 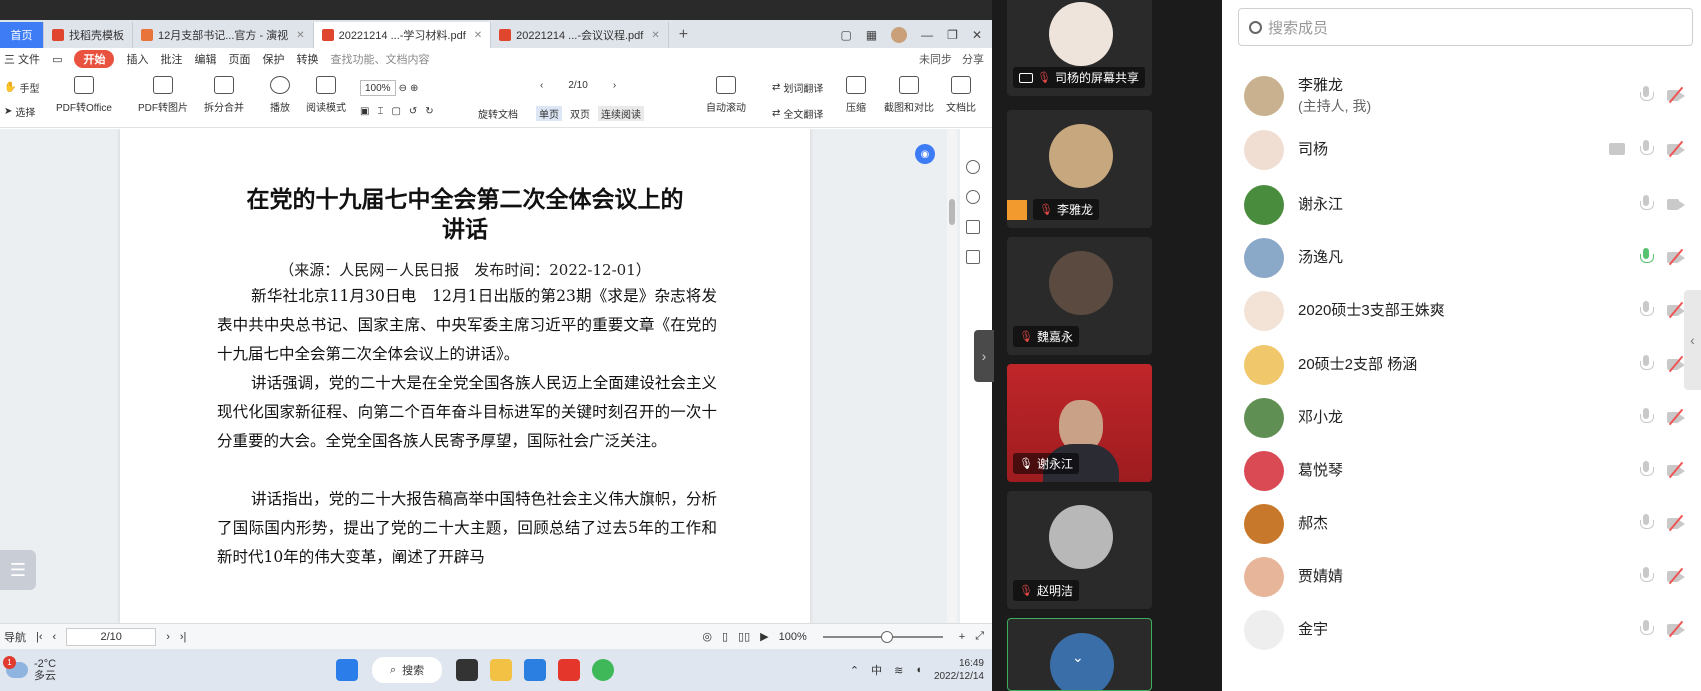 What do you see at coordinates (569, 670) in the screenshot?
I see `wps-icon` at bounding box center [569, 670].